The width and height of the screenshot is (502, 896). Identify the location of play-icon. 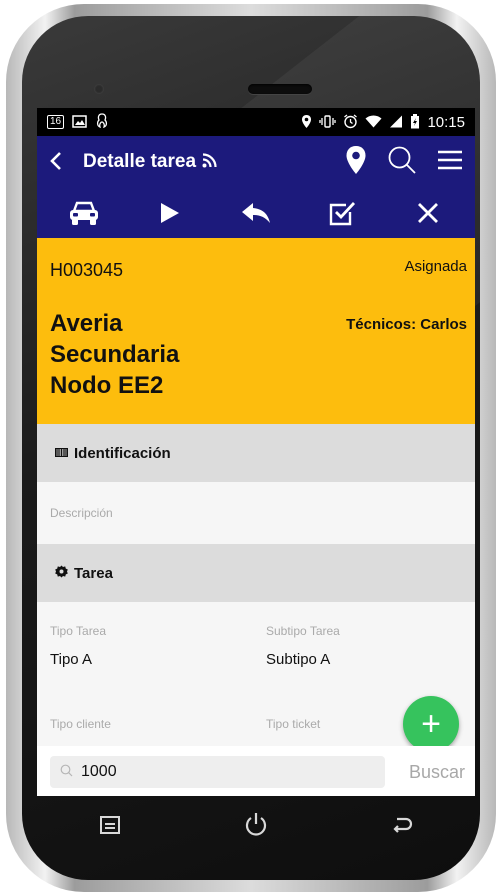
(170, 213).